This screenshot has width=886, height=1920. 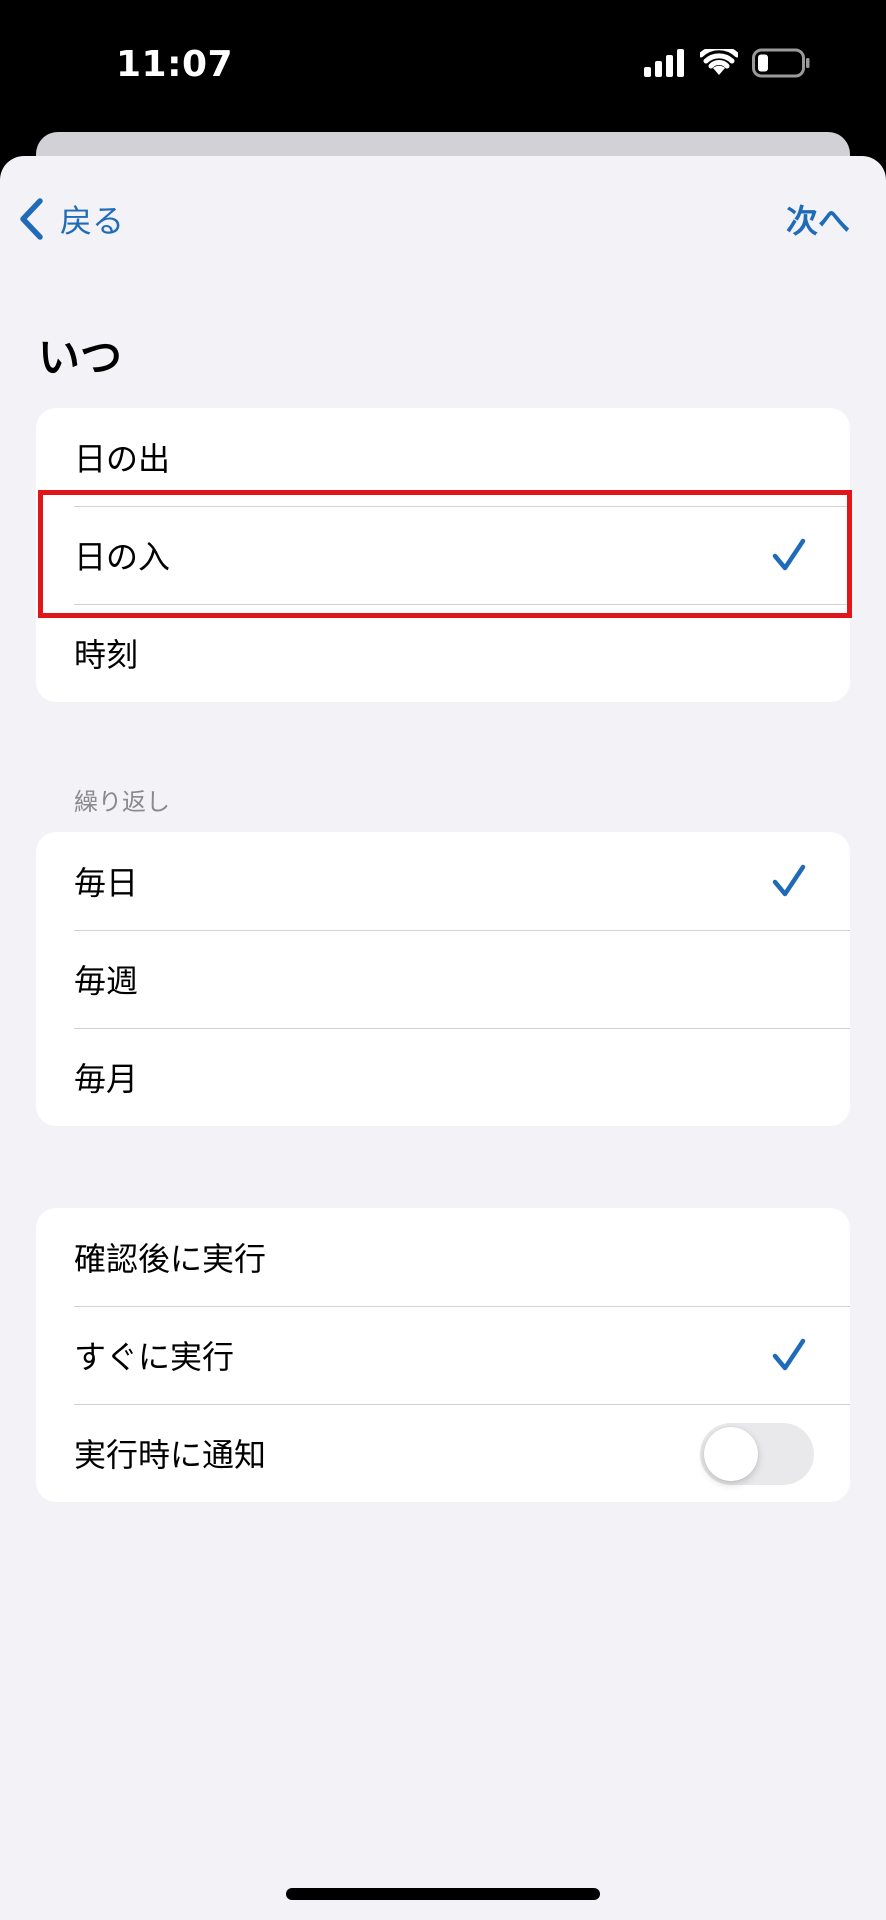 What do you see at coordinates (80, 357) in the screenshot?
I see `page-title: いつ` at bounding box center [80, 357].